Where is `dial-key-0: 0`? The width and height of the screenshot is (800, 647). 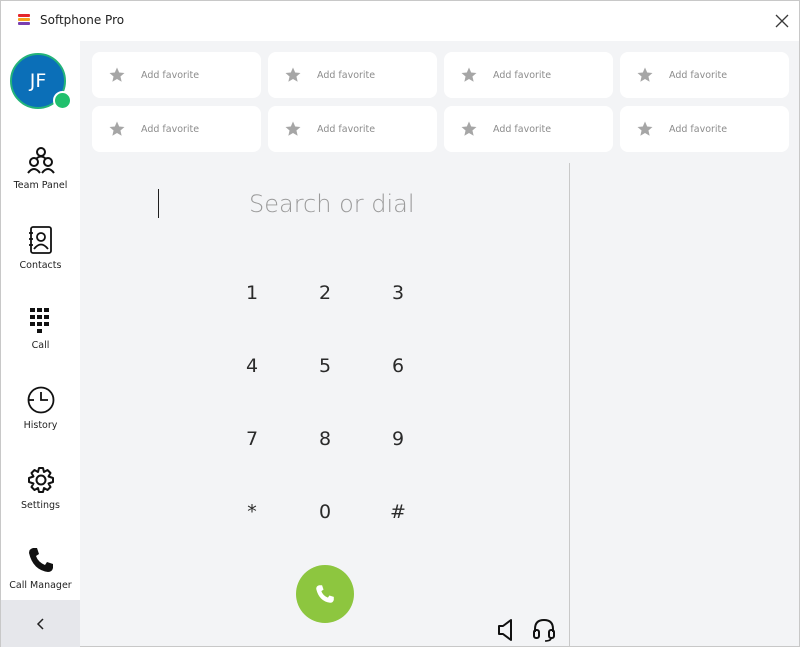 dial-key-0: 0 is located at coordinates (325, 512).